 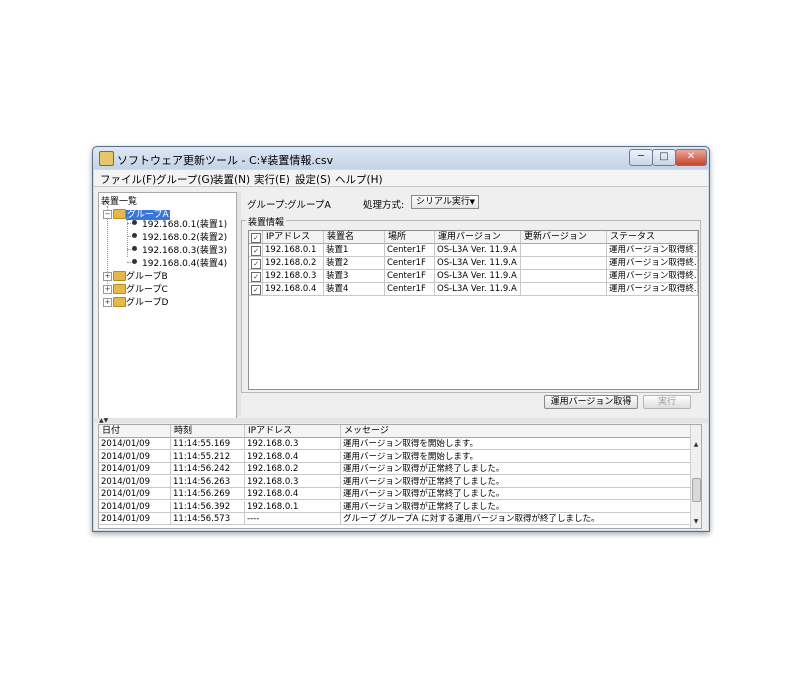 I want to click on minimize-button: ─, so click(x=641, y=157).